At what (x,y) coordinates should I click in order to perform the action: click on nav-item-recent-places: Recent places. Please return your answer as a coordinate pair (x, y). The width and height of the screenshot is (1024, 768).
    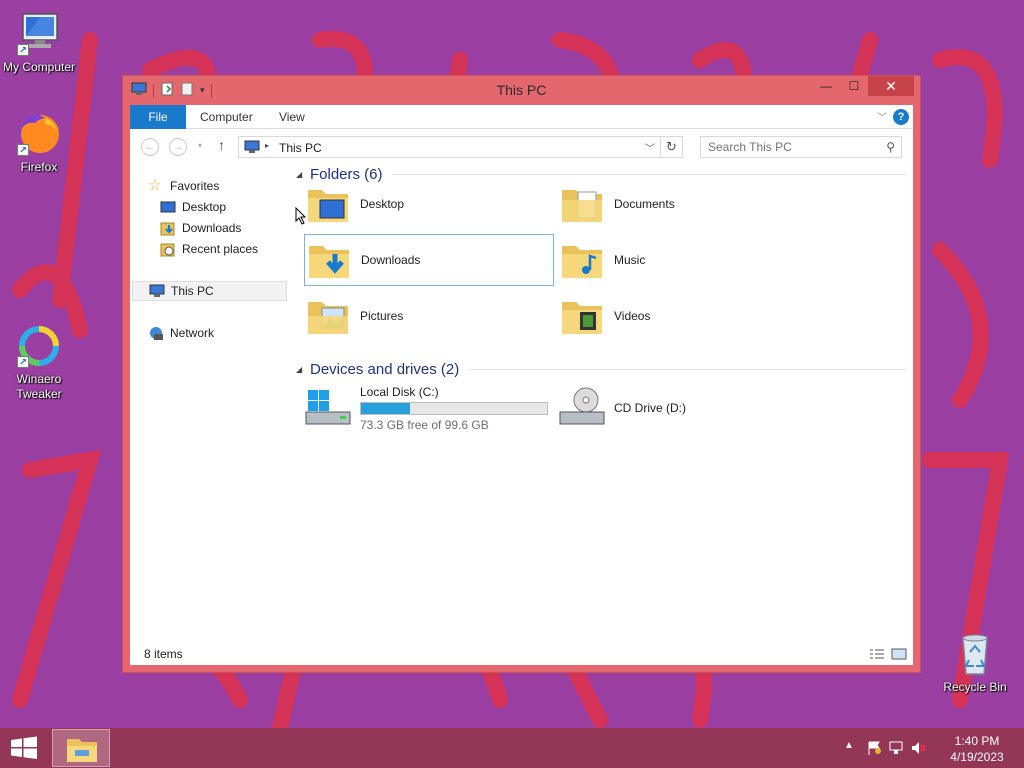
    Looking at the image, I should click on (209, 249).